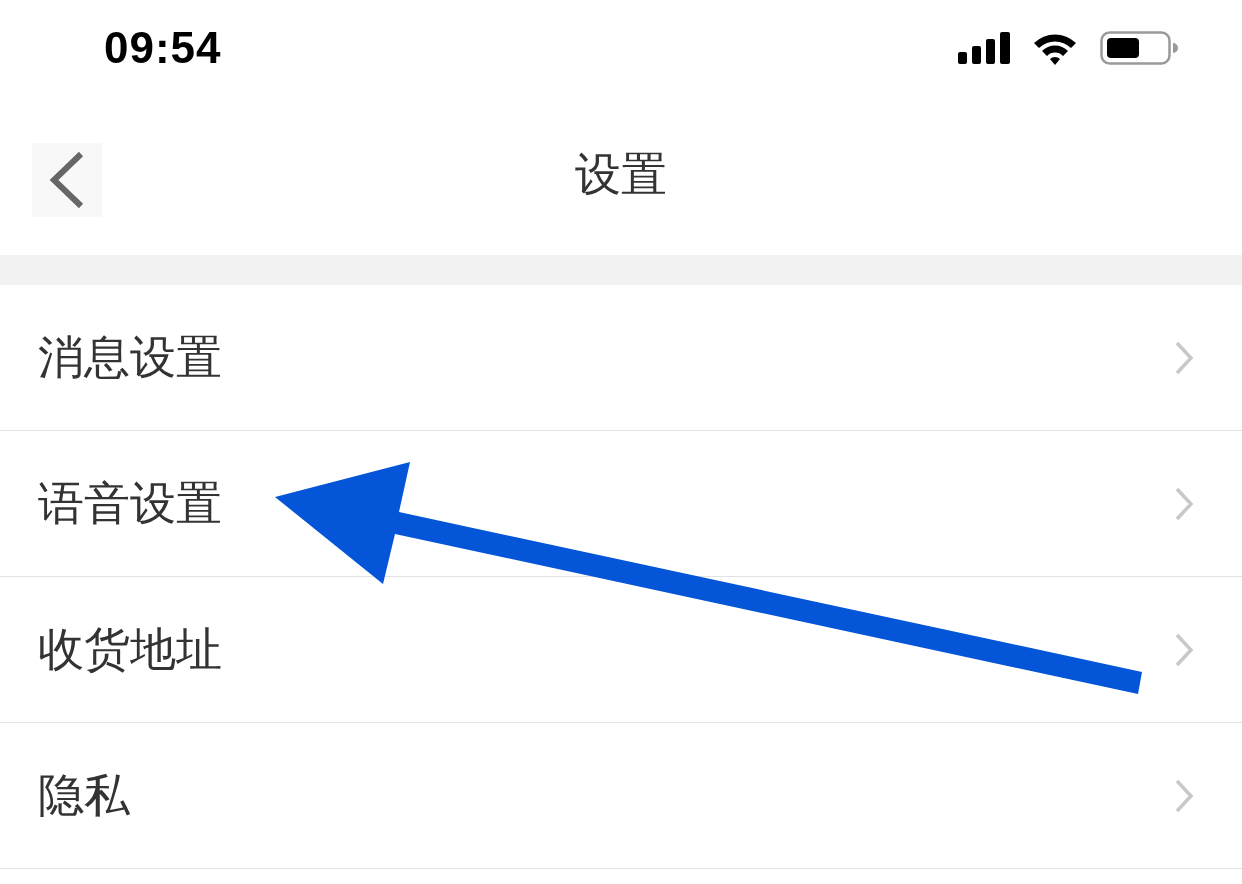 The height and width of the screenshot is (884, 1242). I want to click on battery-icon, so click(1139, 47).